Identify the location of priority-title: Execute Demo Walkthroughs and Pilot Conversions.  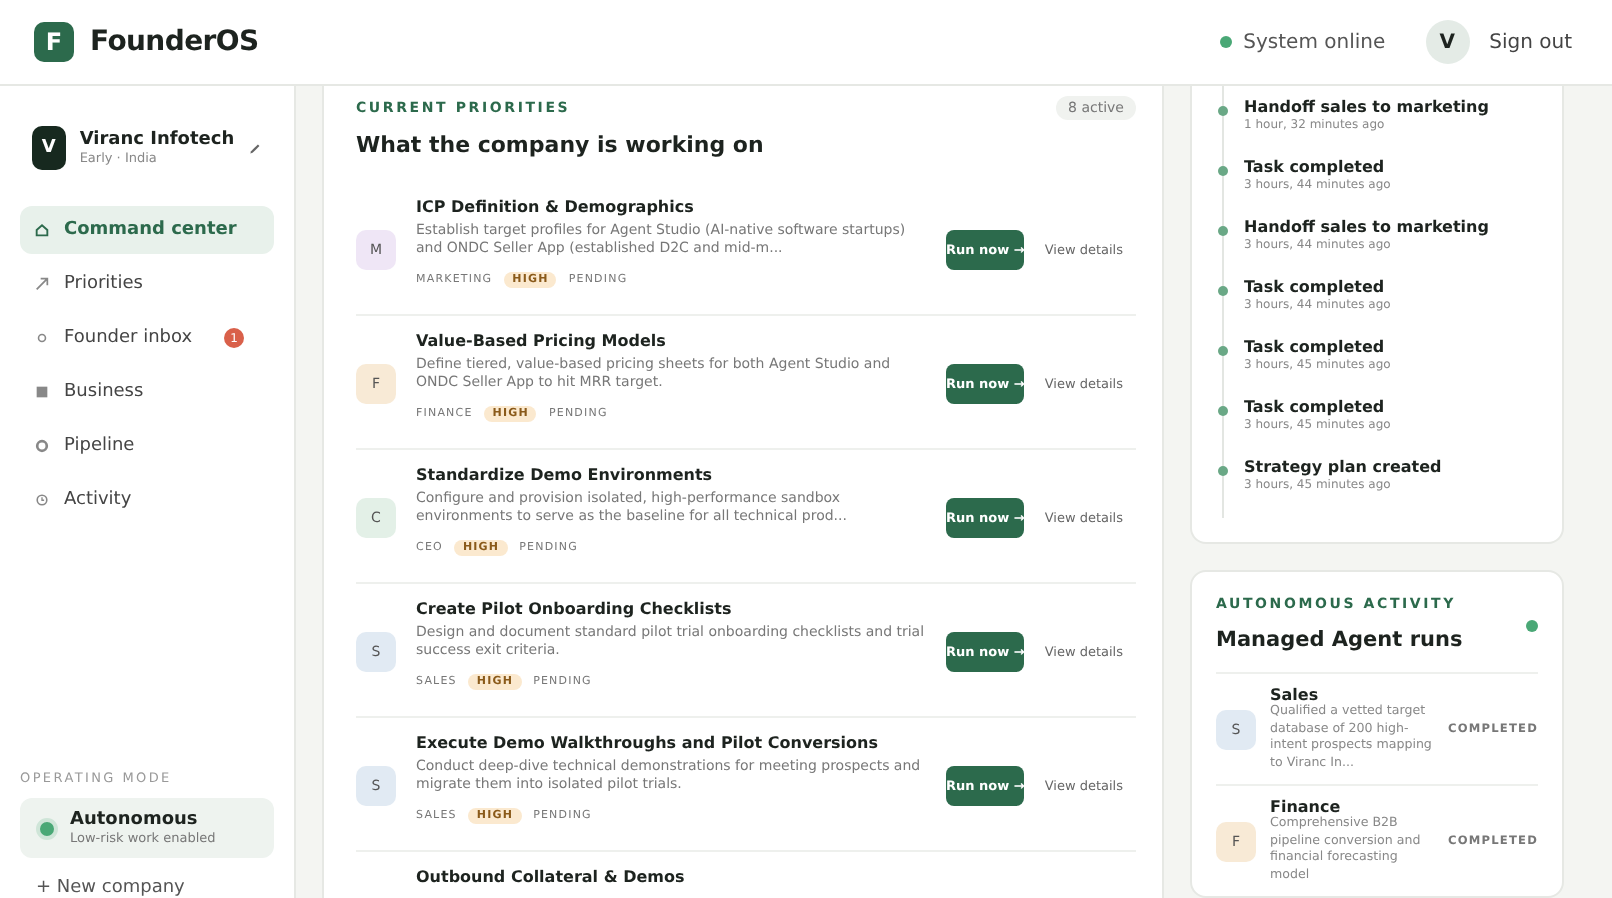
(648, 743).